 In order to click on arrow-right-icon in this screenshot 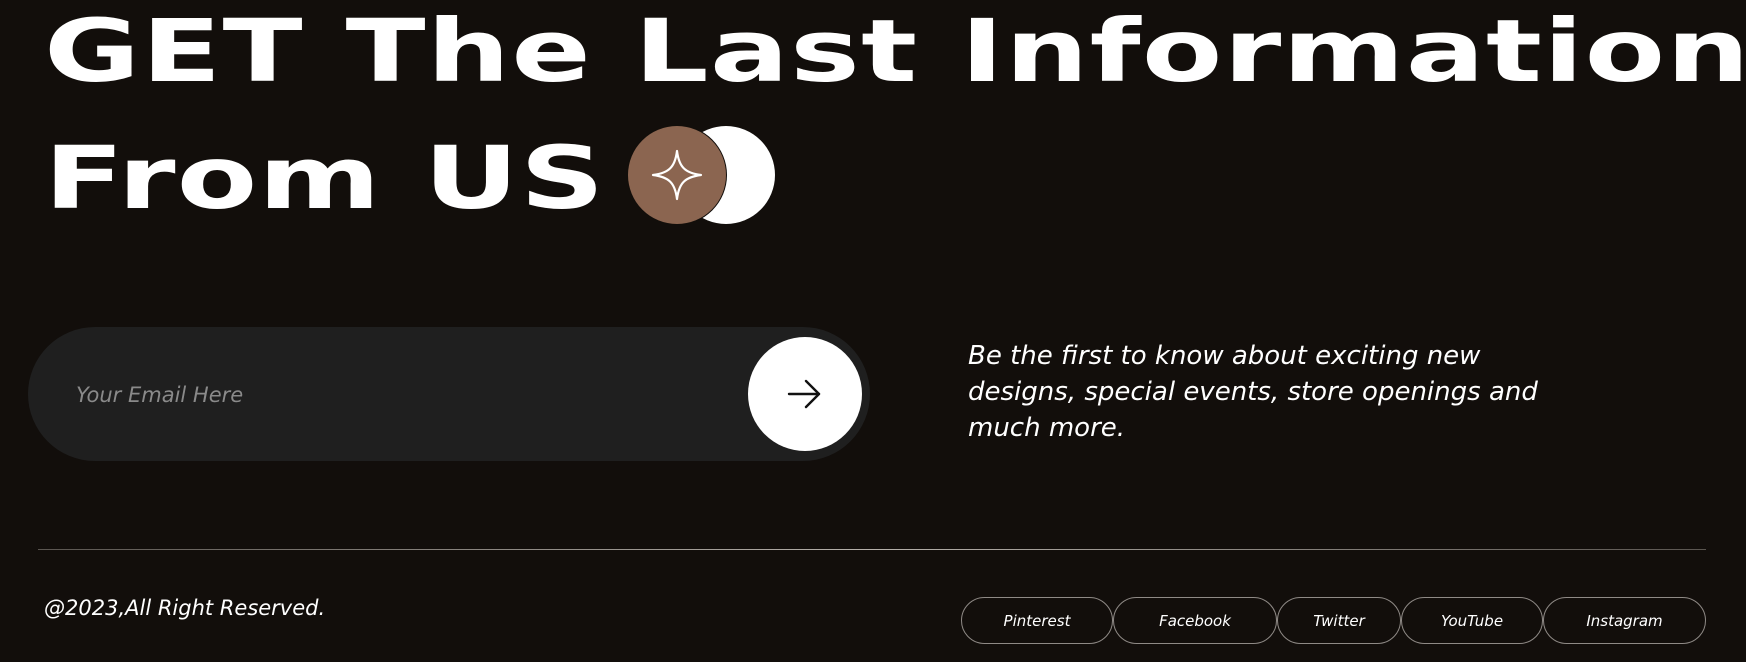, I will do `click(804, 394)`.